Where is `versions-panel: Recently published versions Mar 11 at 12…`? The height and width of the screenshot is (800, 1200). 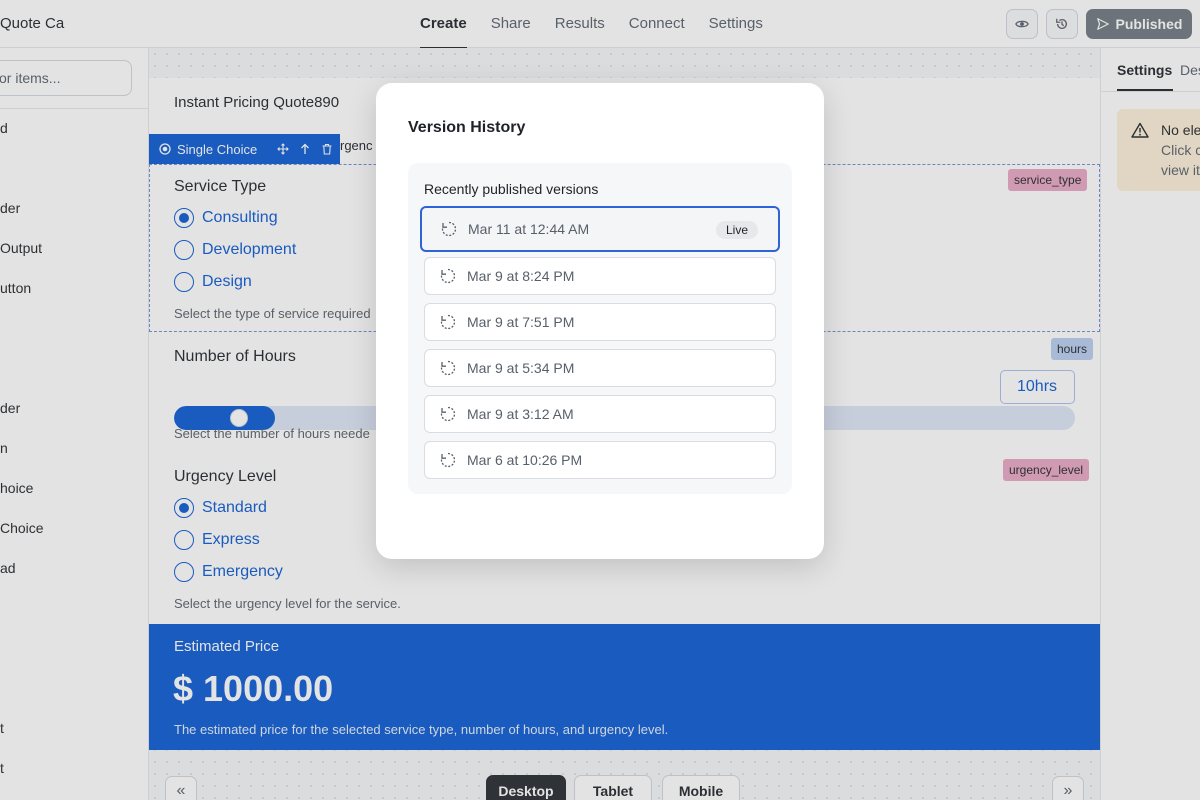 versions-panel: Recently published versions Mar 11 at 12… is located at coordinates (600, 328).